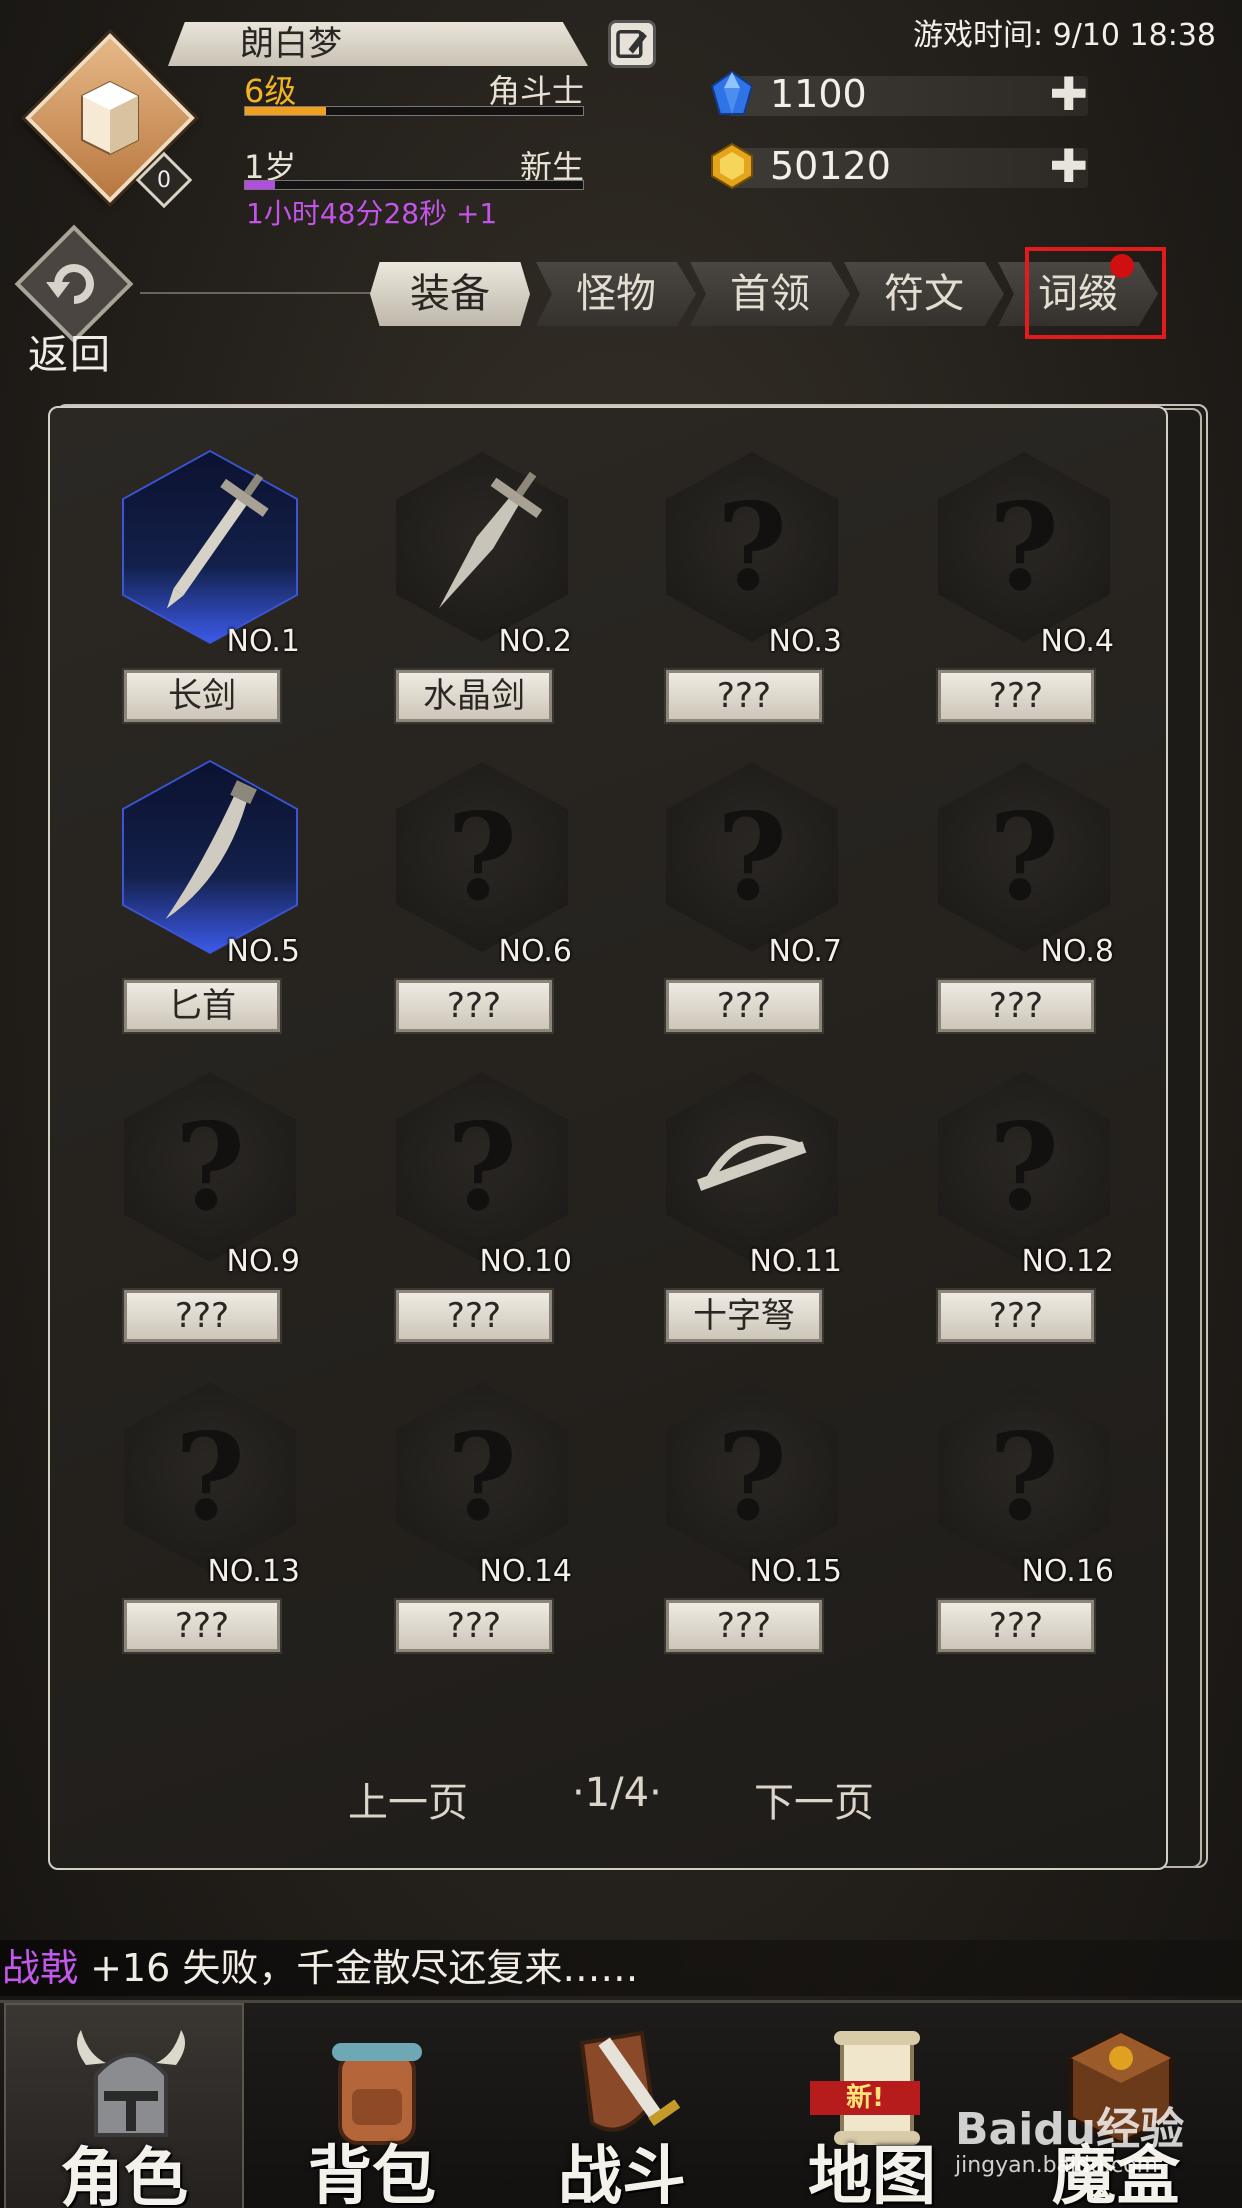 Image resolution: width=1242 pixels, height=2208 pixels. I want to click on item-number: NO.4, so click(1077, 641).